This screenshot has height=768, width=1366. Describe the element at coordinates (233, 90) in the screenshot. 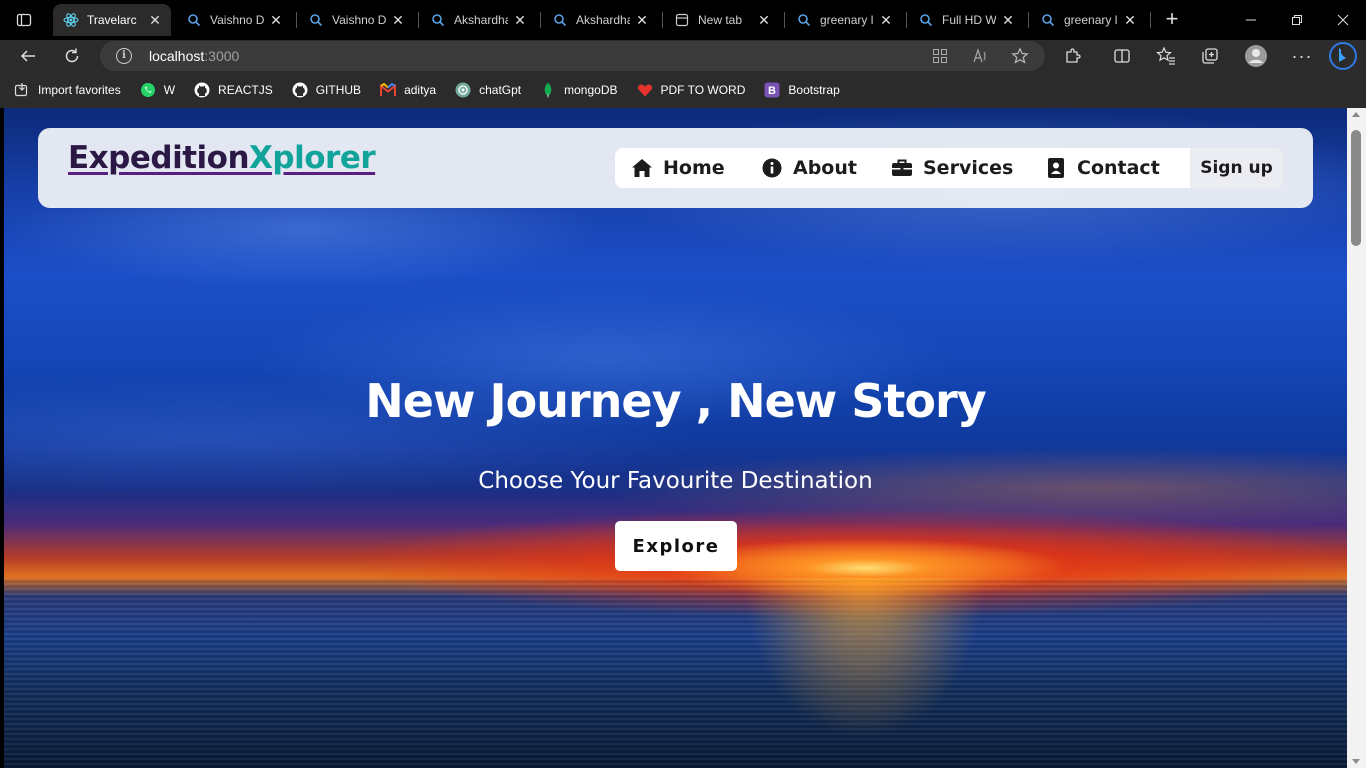

I see `favorite-reactjs: REACTJS` at that location.